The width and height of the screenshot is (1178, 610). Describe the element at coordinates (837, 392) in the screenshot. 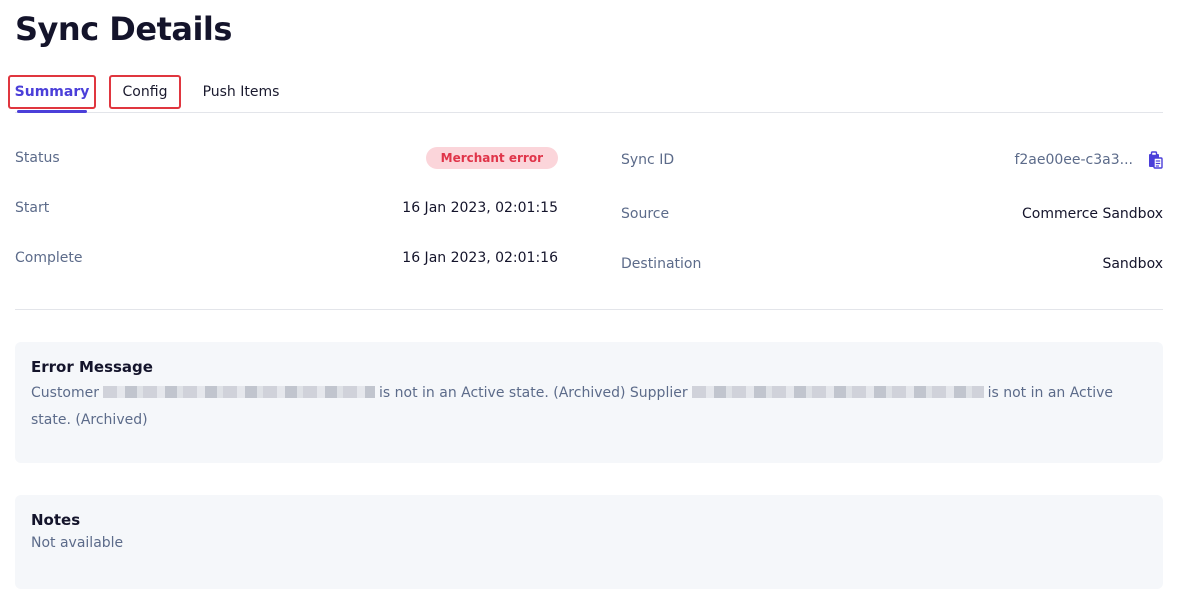

I see `redacted-supplier-name` at that location.